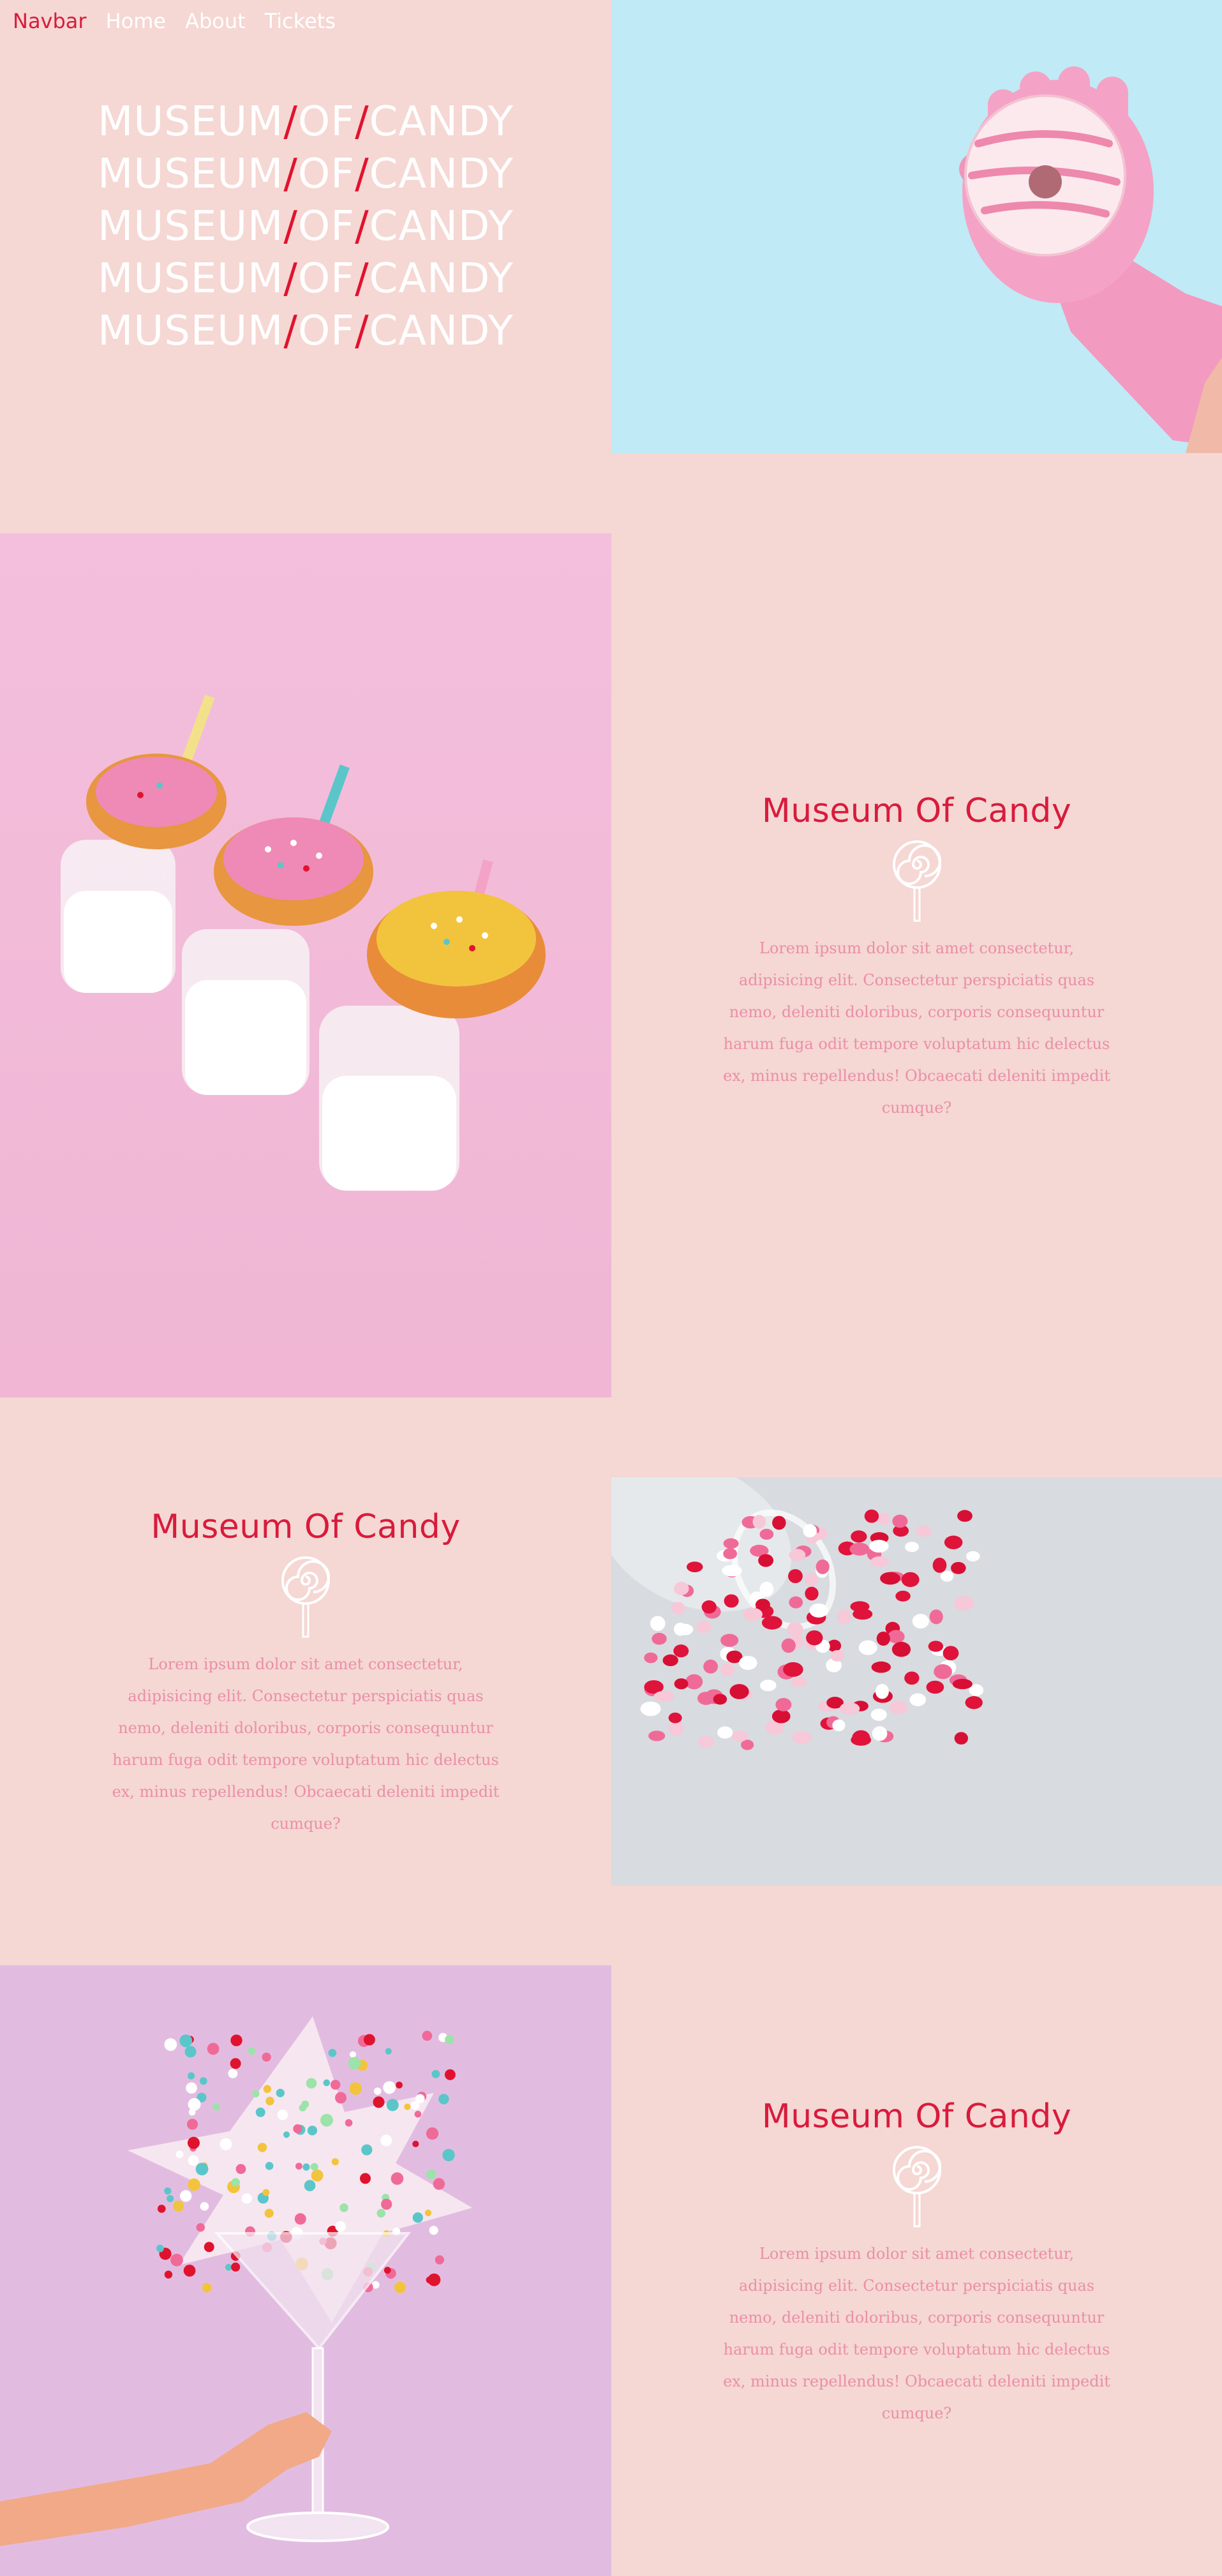 The height and width of the screenshot is (2576, 1222). What do you see at coordinates (916, 811) in the screenshot?
I see `section-1-title: Museum Of Candy` at bounding box center [916, 811].